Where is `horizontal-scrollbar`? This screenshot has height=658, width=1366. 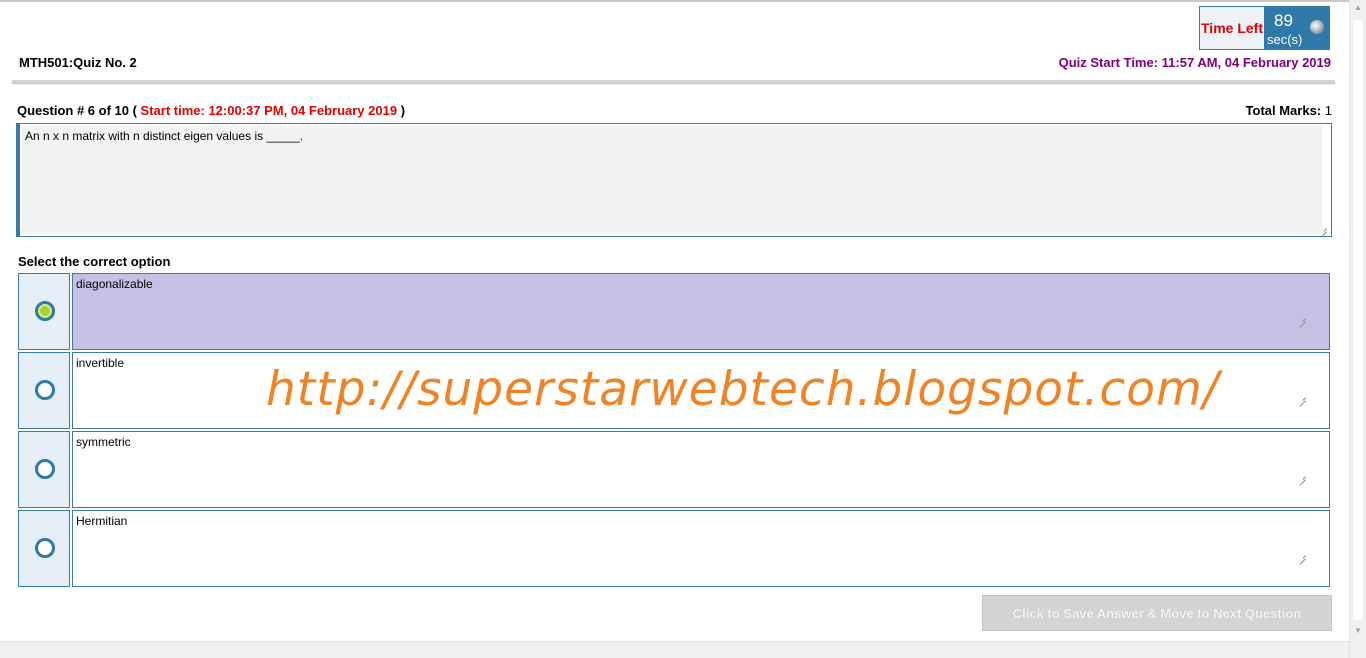 horizontal-scrollbar is located at coordinates (674, 649).